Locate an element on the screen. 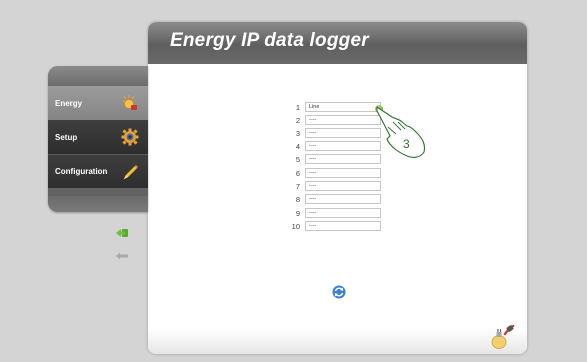 This screenshot has height=362, width=587. list-item: 9 ---- is located at coordinates (334, 213).